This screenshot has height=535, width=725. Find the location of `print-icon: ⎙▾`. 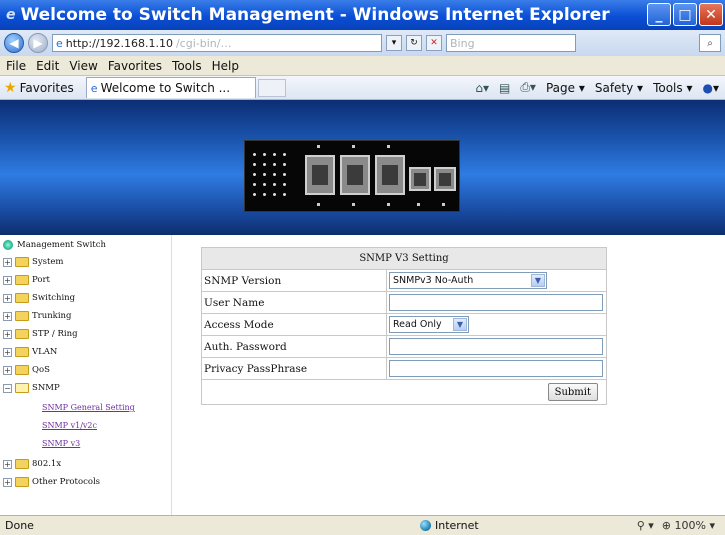

print-icon: ⎙▾ is located at coordinates (528, 87).